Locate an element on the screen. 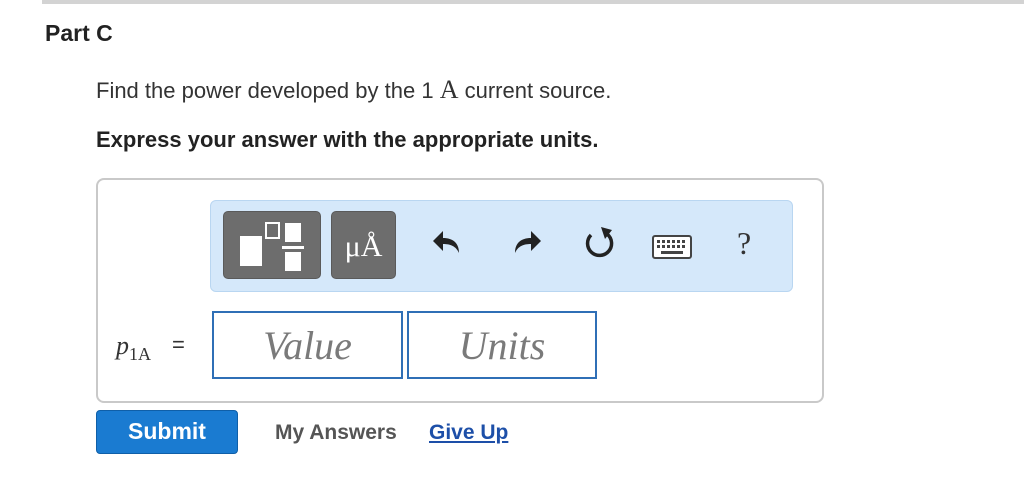  answer-variable-label: p1A is located at coordinates (133, 347).